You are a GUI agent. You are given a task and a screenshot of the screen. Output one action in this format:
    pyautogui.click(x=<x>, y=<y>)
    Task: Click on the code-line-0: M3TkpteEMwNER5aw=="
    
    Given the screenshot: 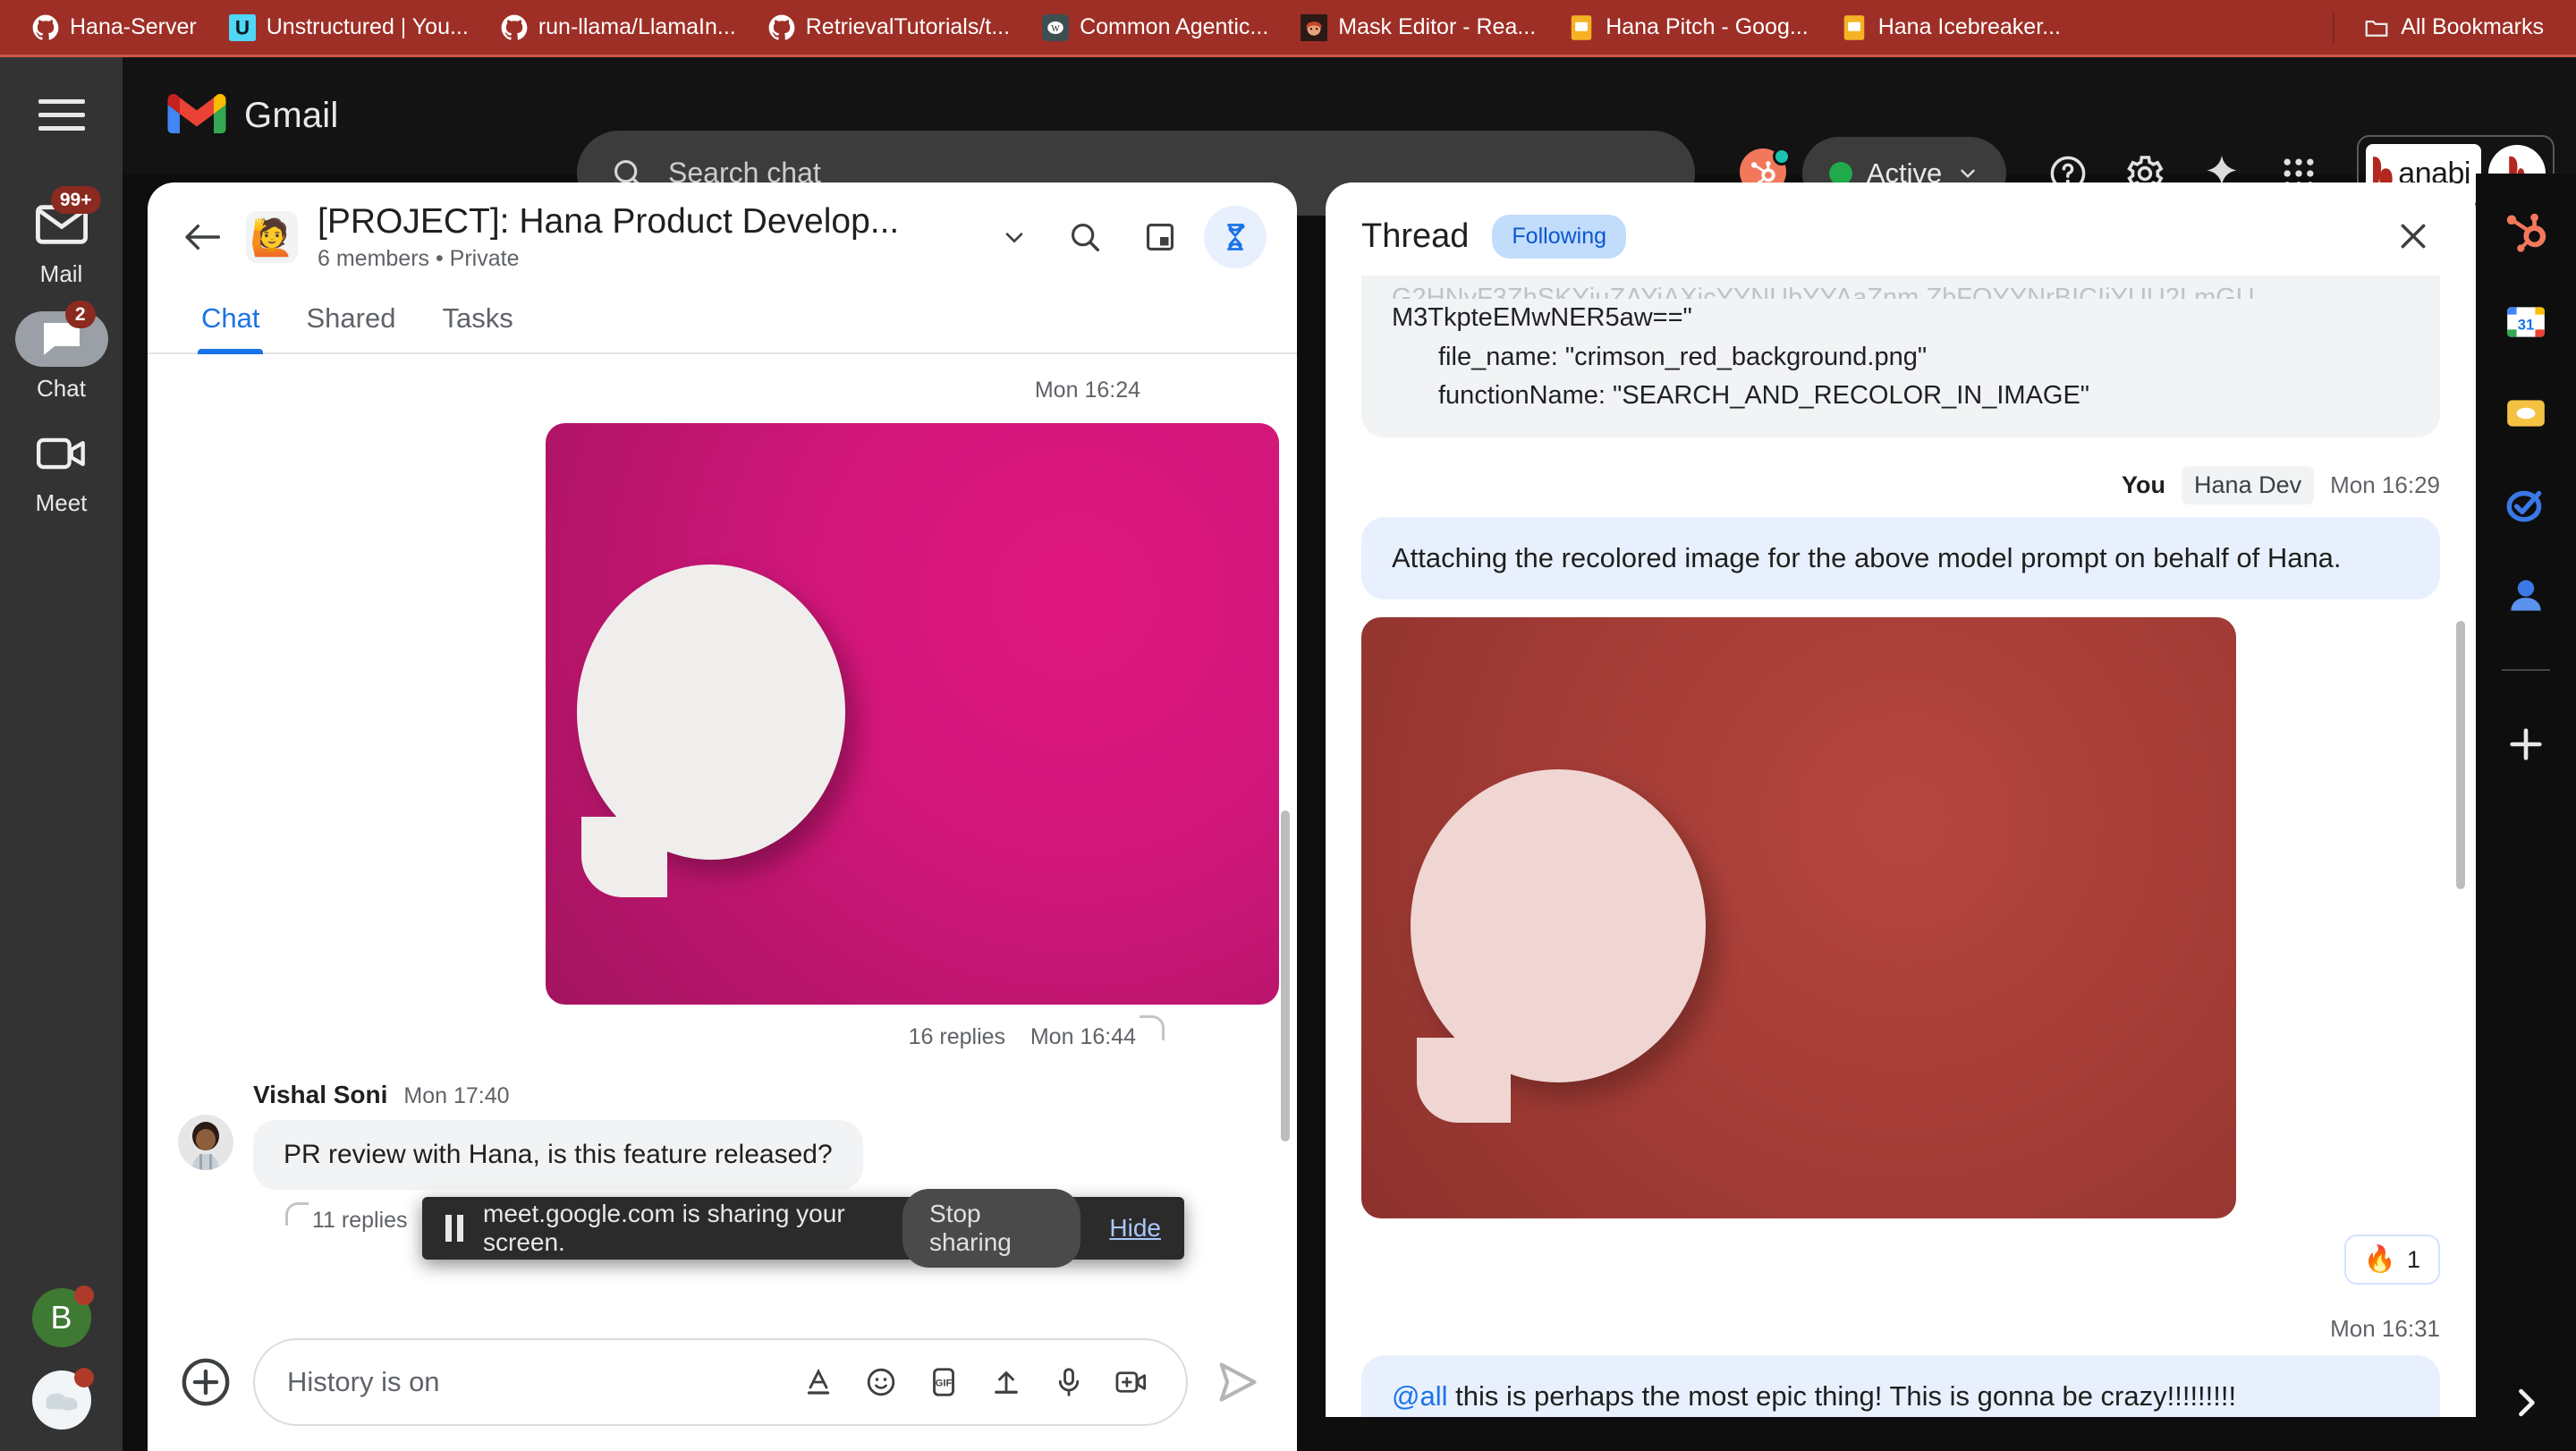 What is the action you would take?
    pyautogui.click(x=1542, y=317)
    